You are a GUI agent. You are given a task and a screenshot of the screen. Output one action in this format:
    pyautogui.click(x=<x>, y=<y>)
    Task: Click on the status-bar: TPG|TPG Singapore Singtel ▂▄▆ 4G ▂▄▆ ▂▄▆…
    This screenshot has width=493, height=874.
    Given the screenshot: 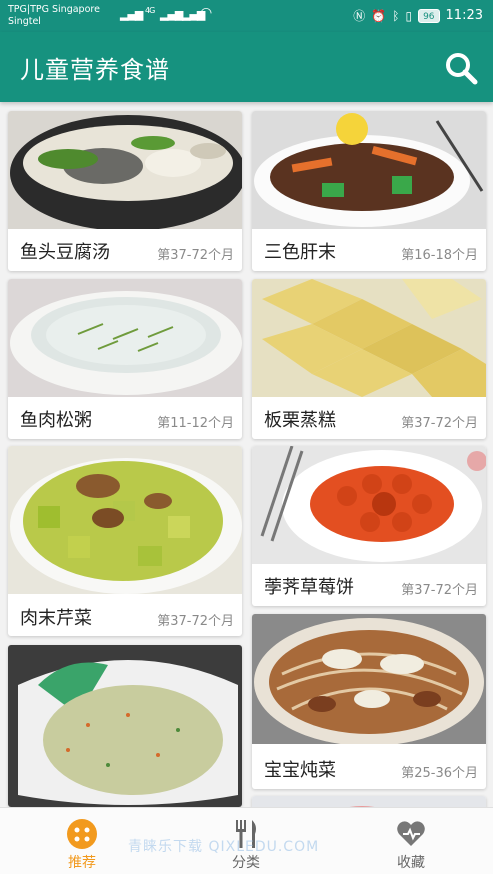 What is the action you would take?
    pyautogui.click(x=246, y=16)
    